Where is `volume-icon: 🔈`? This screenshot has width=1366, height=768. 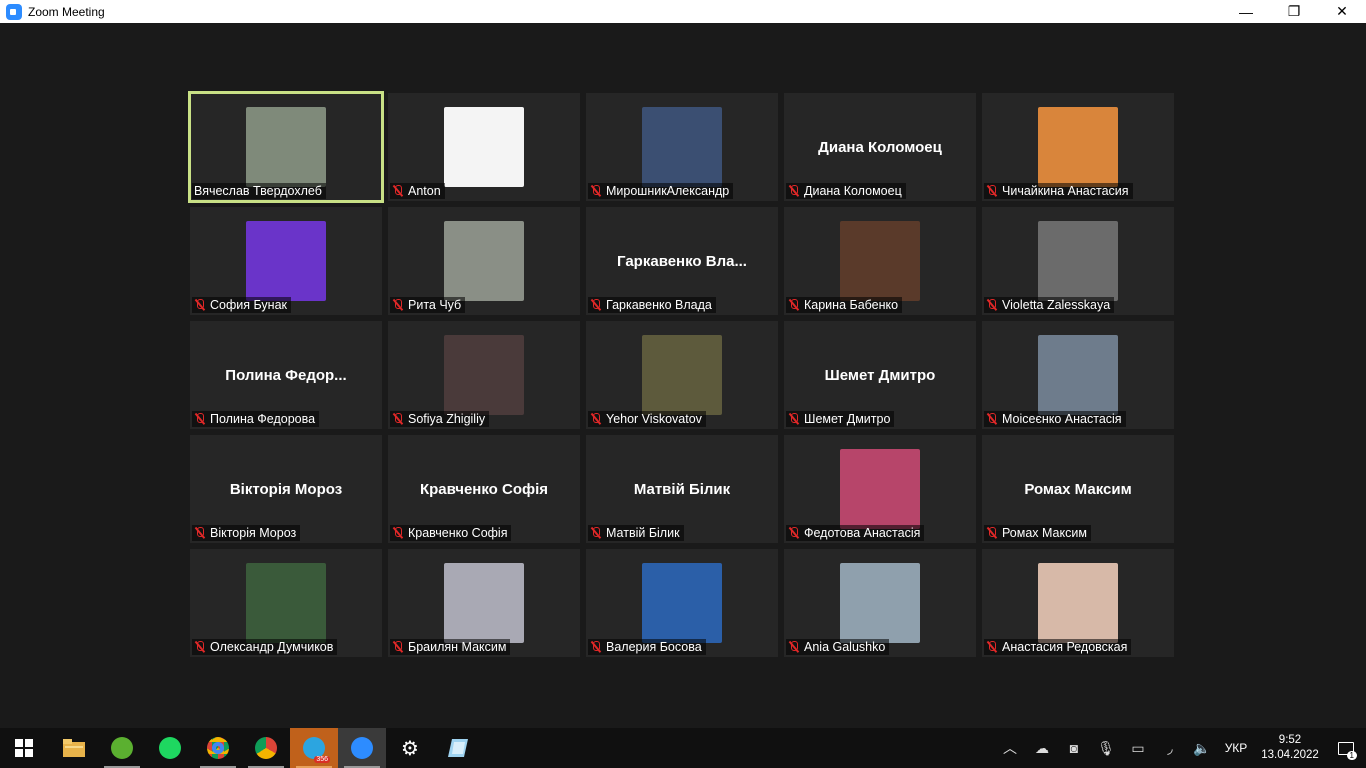
volume-icon: 🔈 is located at coordinates (1202, 748).